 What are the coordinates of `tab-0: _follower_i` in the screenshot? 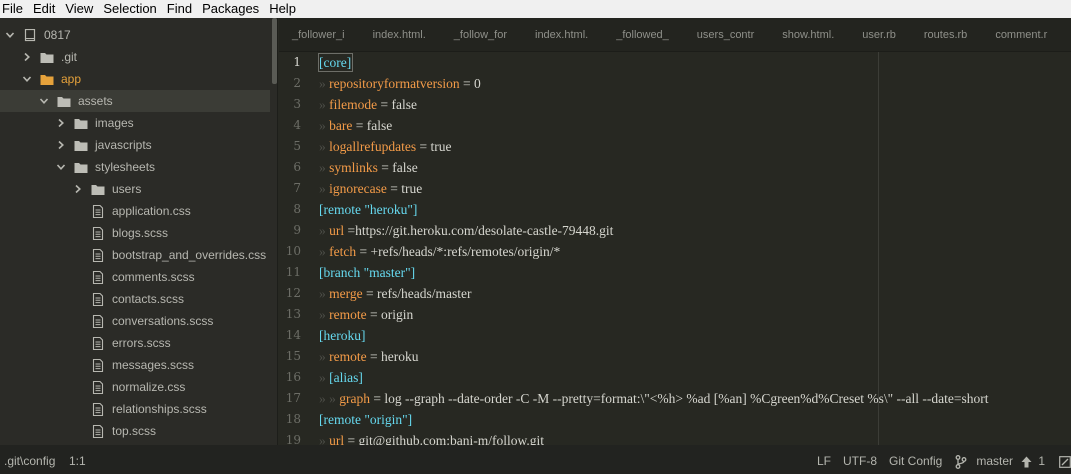 It's located at (319, 34).